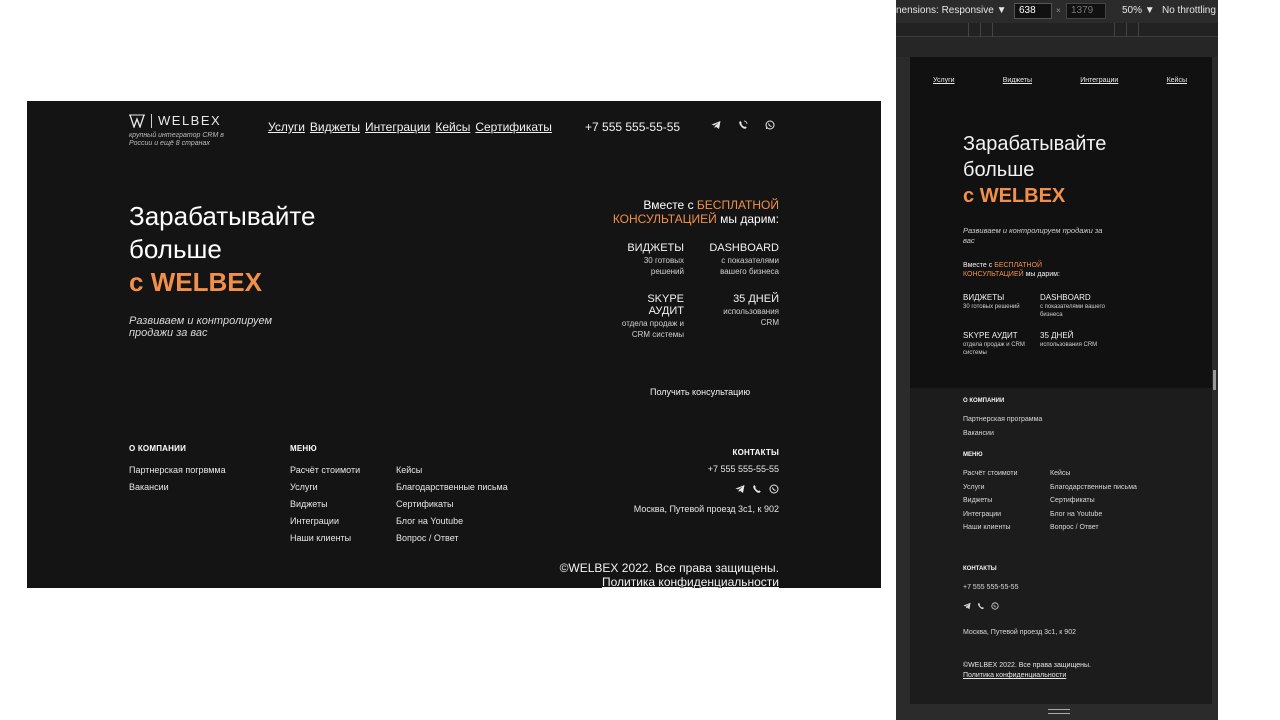  Describe the element at coordinates (1060, 80) in the screenshot. I see `mobile-navigation: Услуги Виджеты Интеграции Кейсы` at that location.